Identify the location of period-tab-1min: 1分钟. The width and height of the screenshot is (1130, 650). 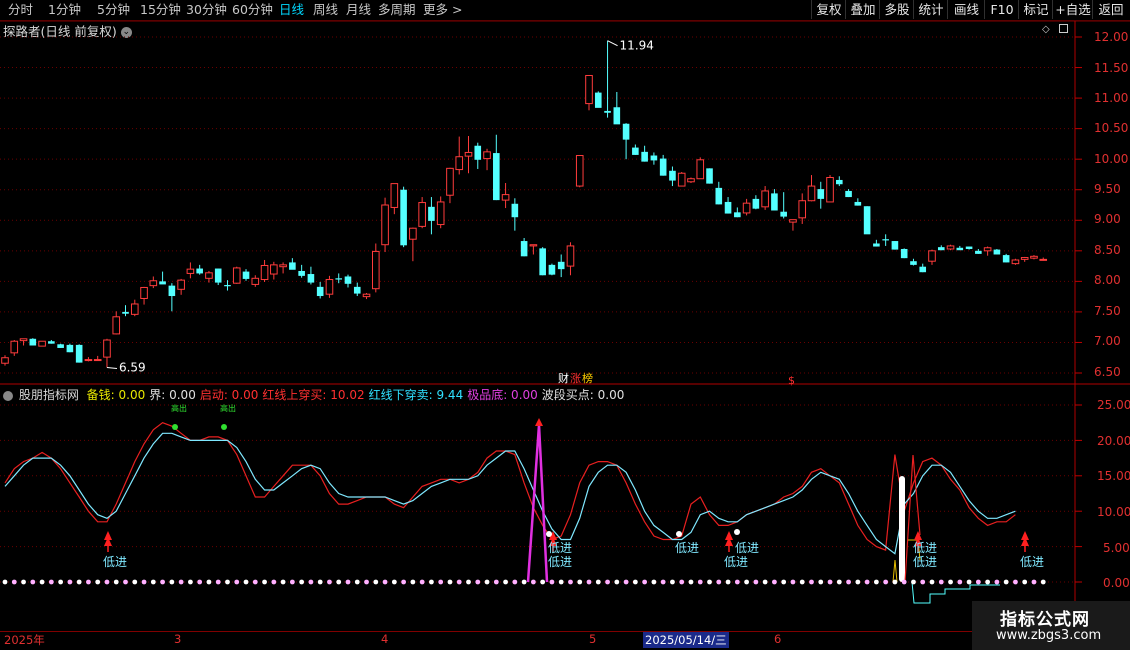
(64, 10).